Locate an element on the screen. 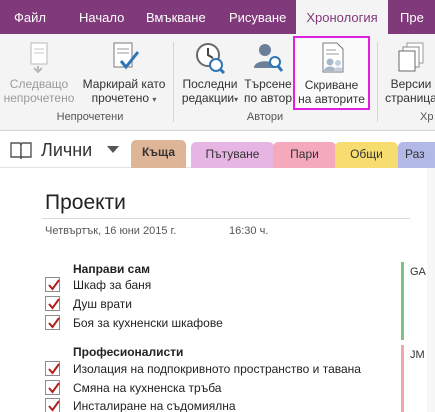 This screenshot has height=412, width=435. find-by-author-button: Търсене по автор is located at coordinates (268, 76).